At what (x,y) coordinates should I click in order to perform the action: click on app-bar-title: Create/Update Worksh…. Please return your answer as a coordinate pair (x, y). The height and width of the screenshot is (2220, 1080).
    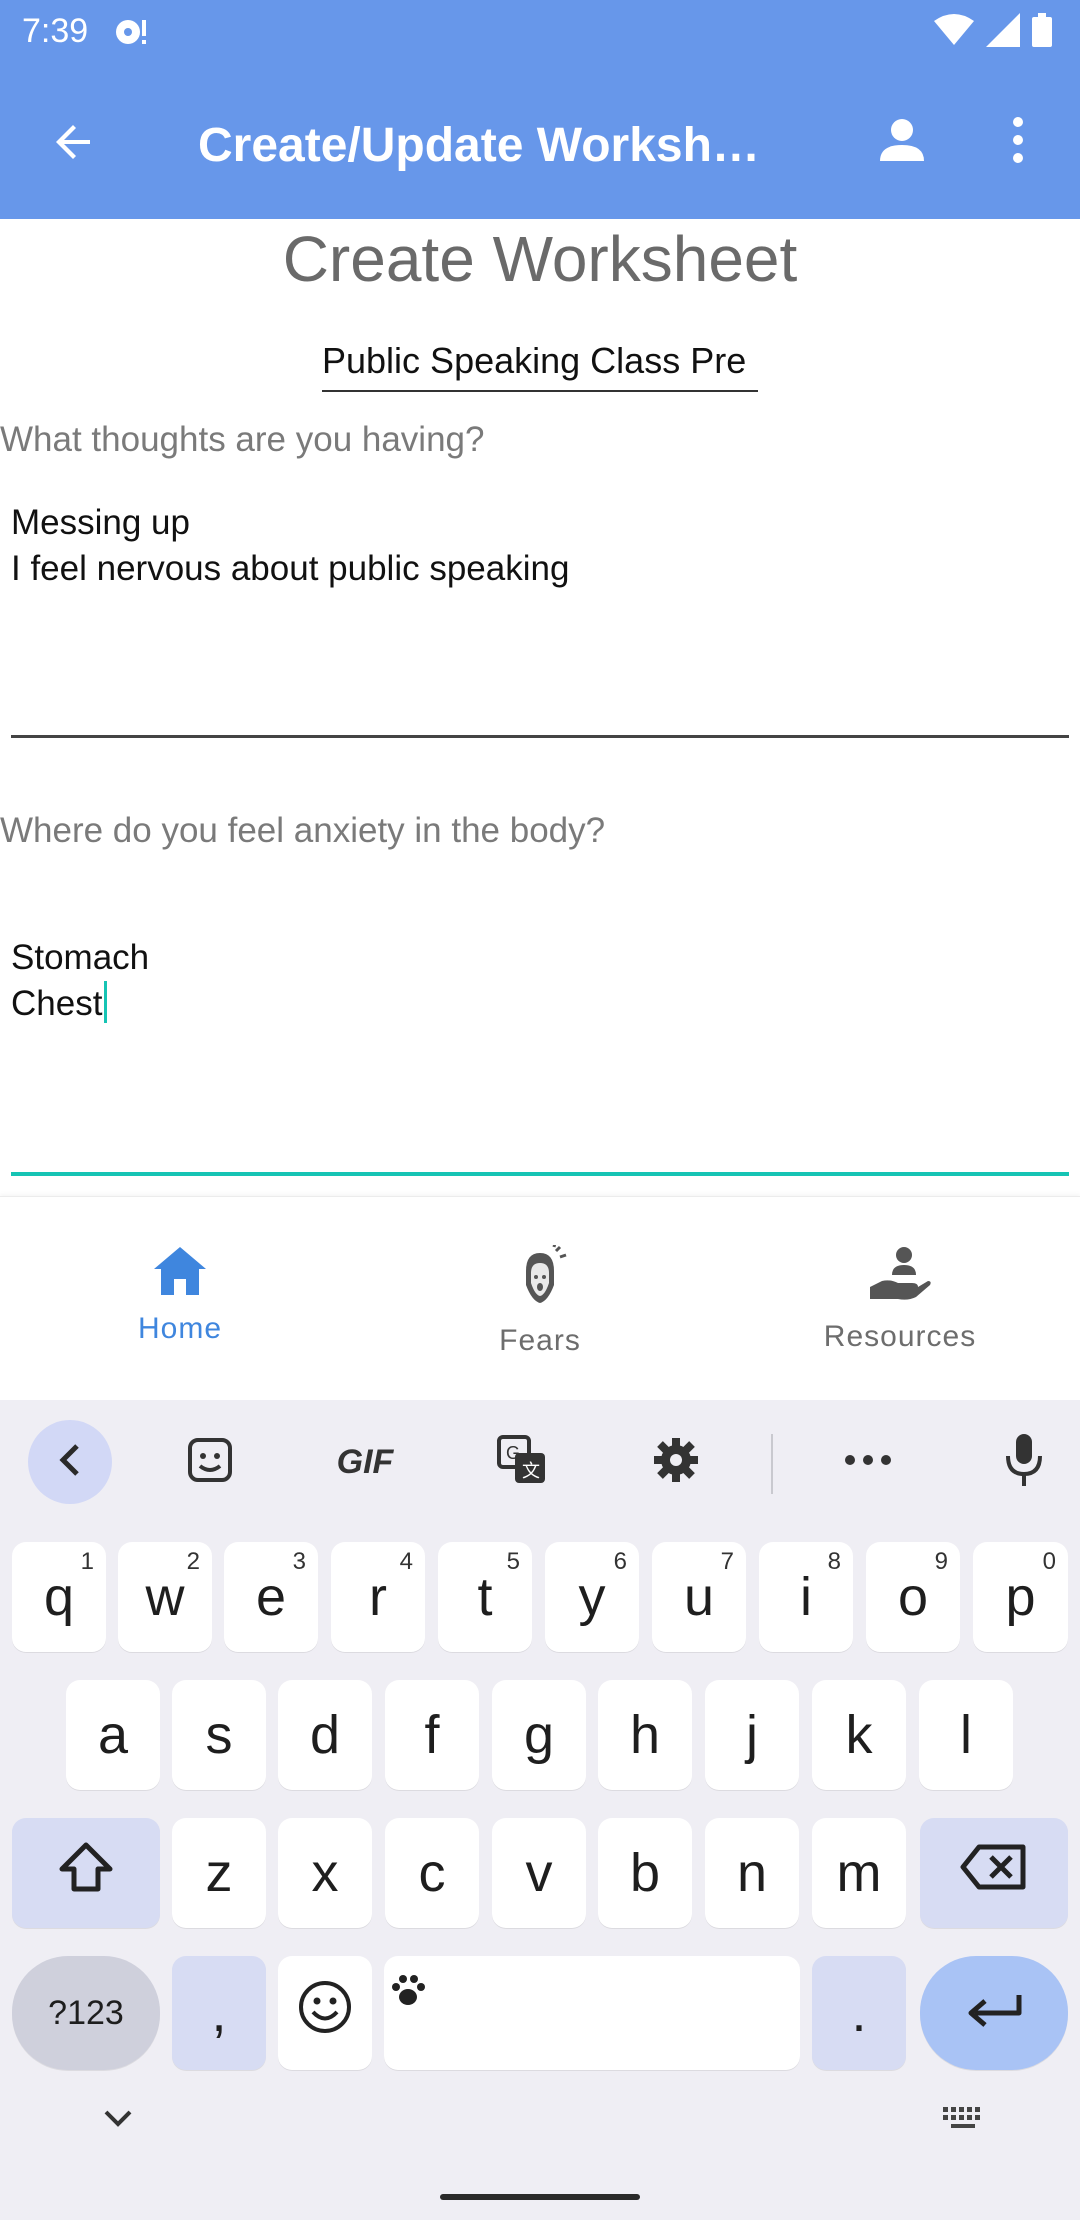
    Looking at the image, I should click on (479, 145).